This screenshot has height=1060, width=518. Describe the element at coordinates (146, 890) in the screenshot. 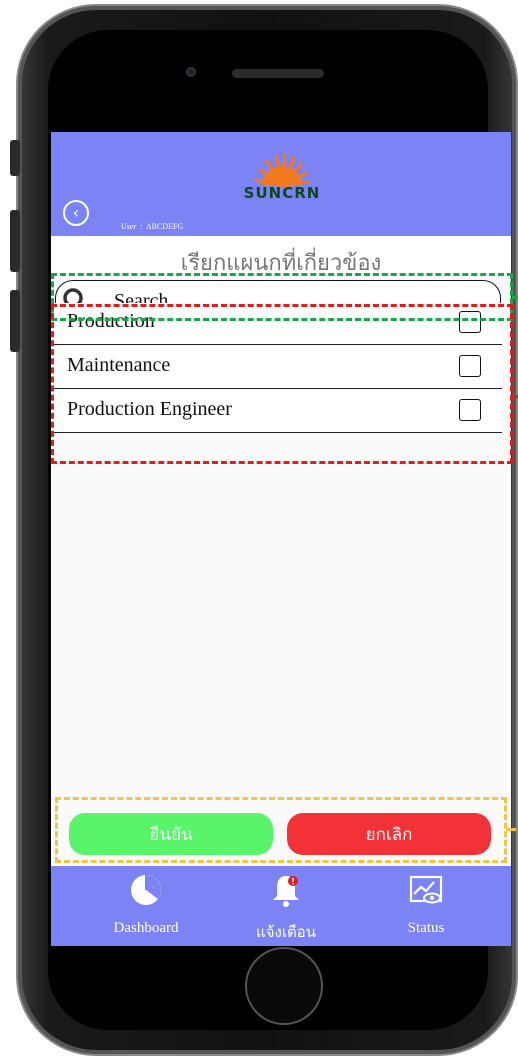

I see `pie-chart-icon` at that location.